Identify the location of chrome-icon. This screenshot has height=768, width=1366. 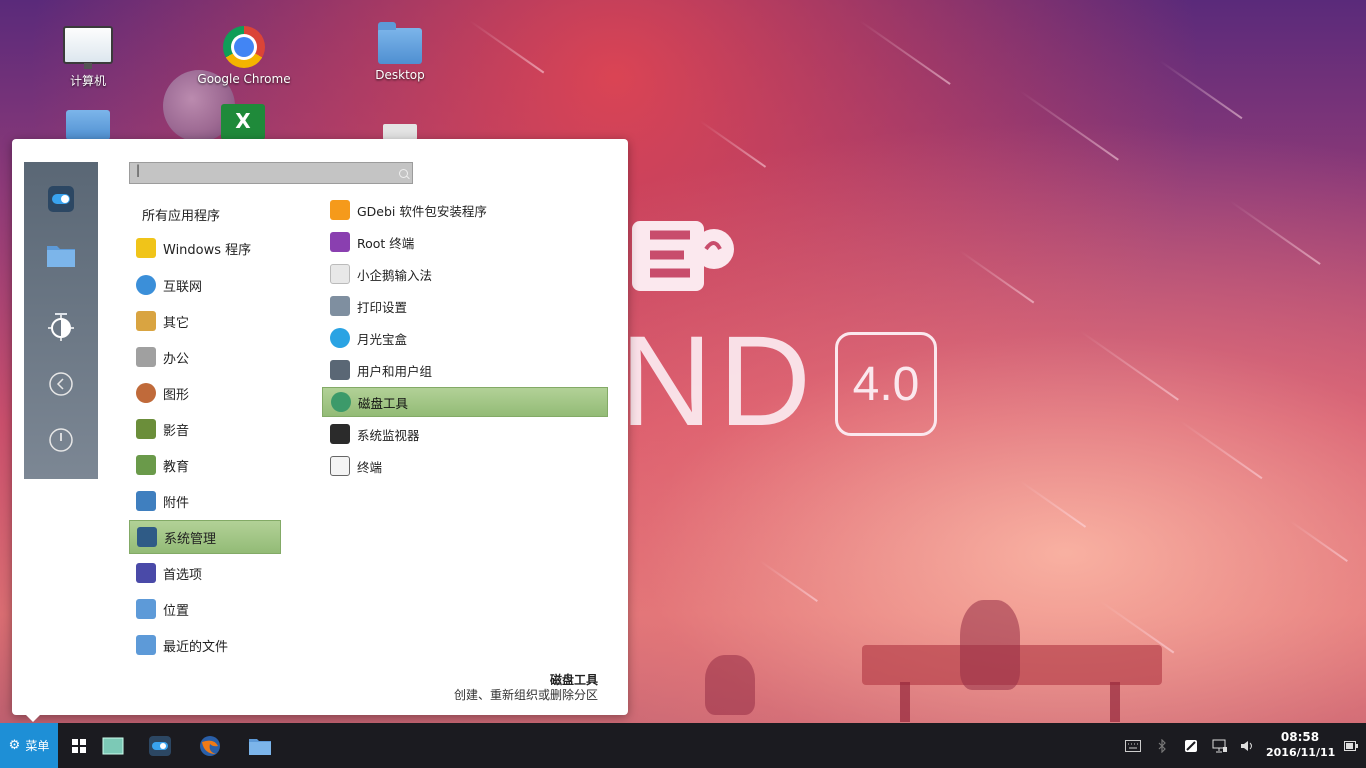
(244, 47).